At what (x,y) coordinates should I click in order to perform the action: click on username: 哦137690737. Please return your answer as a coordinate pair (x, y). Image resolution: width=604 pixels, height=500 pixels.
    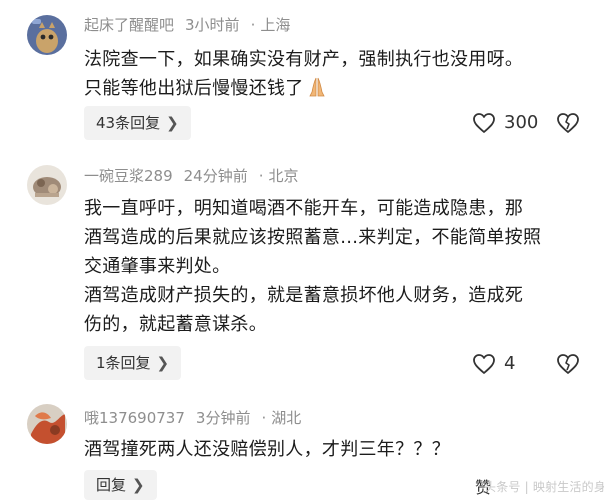
    Looking at the image, I should click on (134, 418).